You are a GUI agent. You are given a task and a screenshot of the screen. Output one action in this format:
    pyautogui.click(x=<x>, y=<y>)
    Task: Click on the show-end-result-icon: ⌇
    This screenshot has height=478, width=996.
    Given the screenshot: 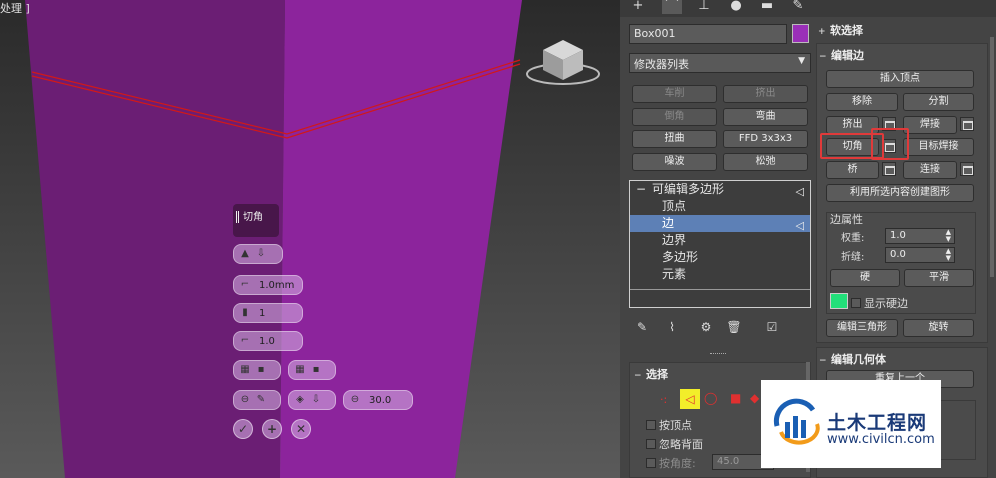 What is the action you would take?
    pyautogui.click(x=672, y=328)
    